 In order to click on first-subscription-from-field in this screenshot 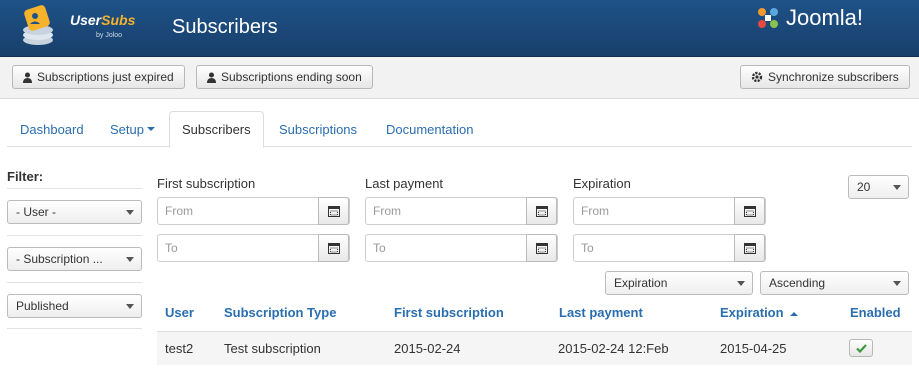, I will do `click(253, 211)`.